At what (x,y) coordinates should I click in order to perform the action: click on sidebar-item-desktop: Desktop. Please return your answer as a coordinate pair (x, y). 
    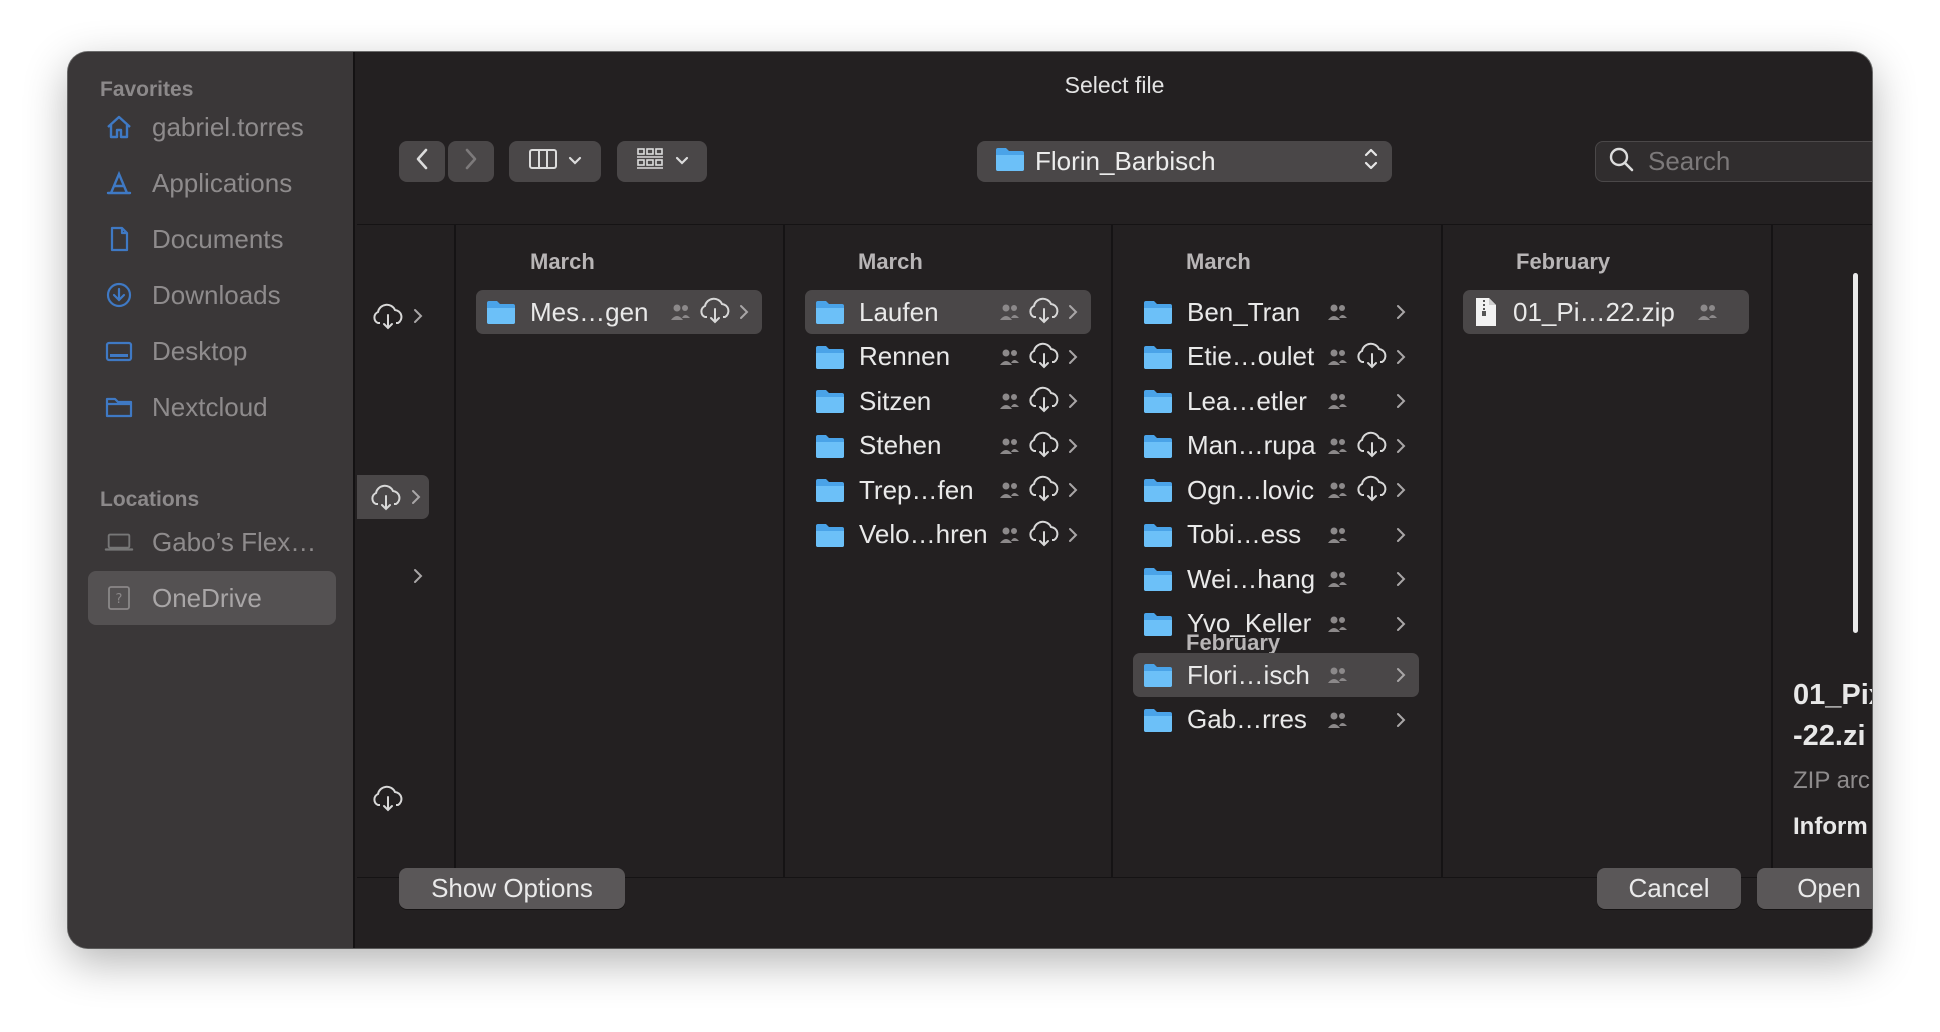
    Looking at the image, I should click on (212, 351).